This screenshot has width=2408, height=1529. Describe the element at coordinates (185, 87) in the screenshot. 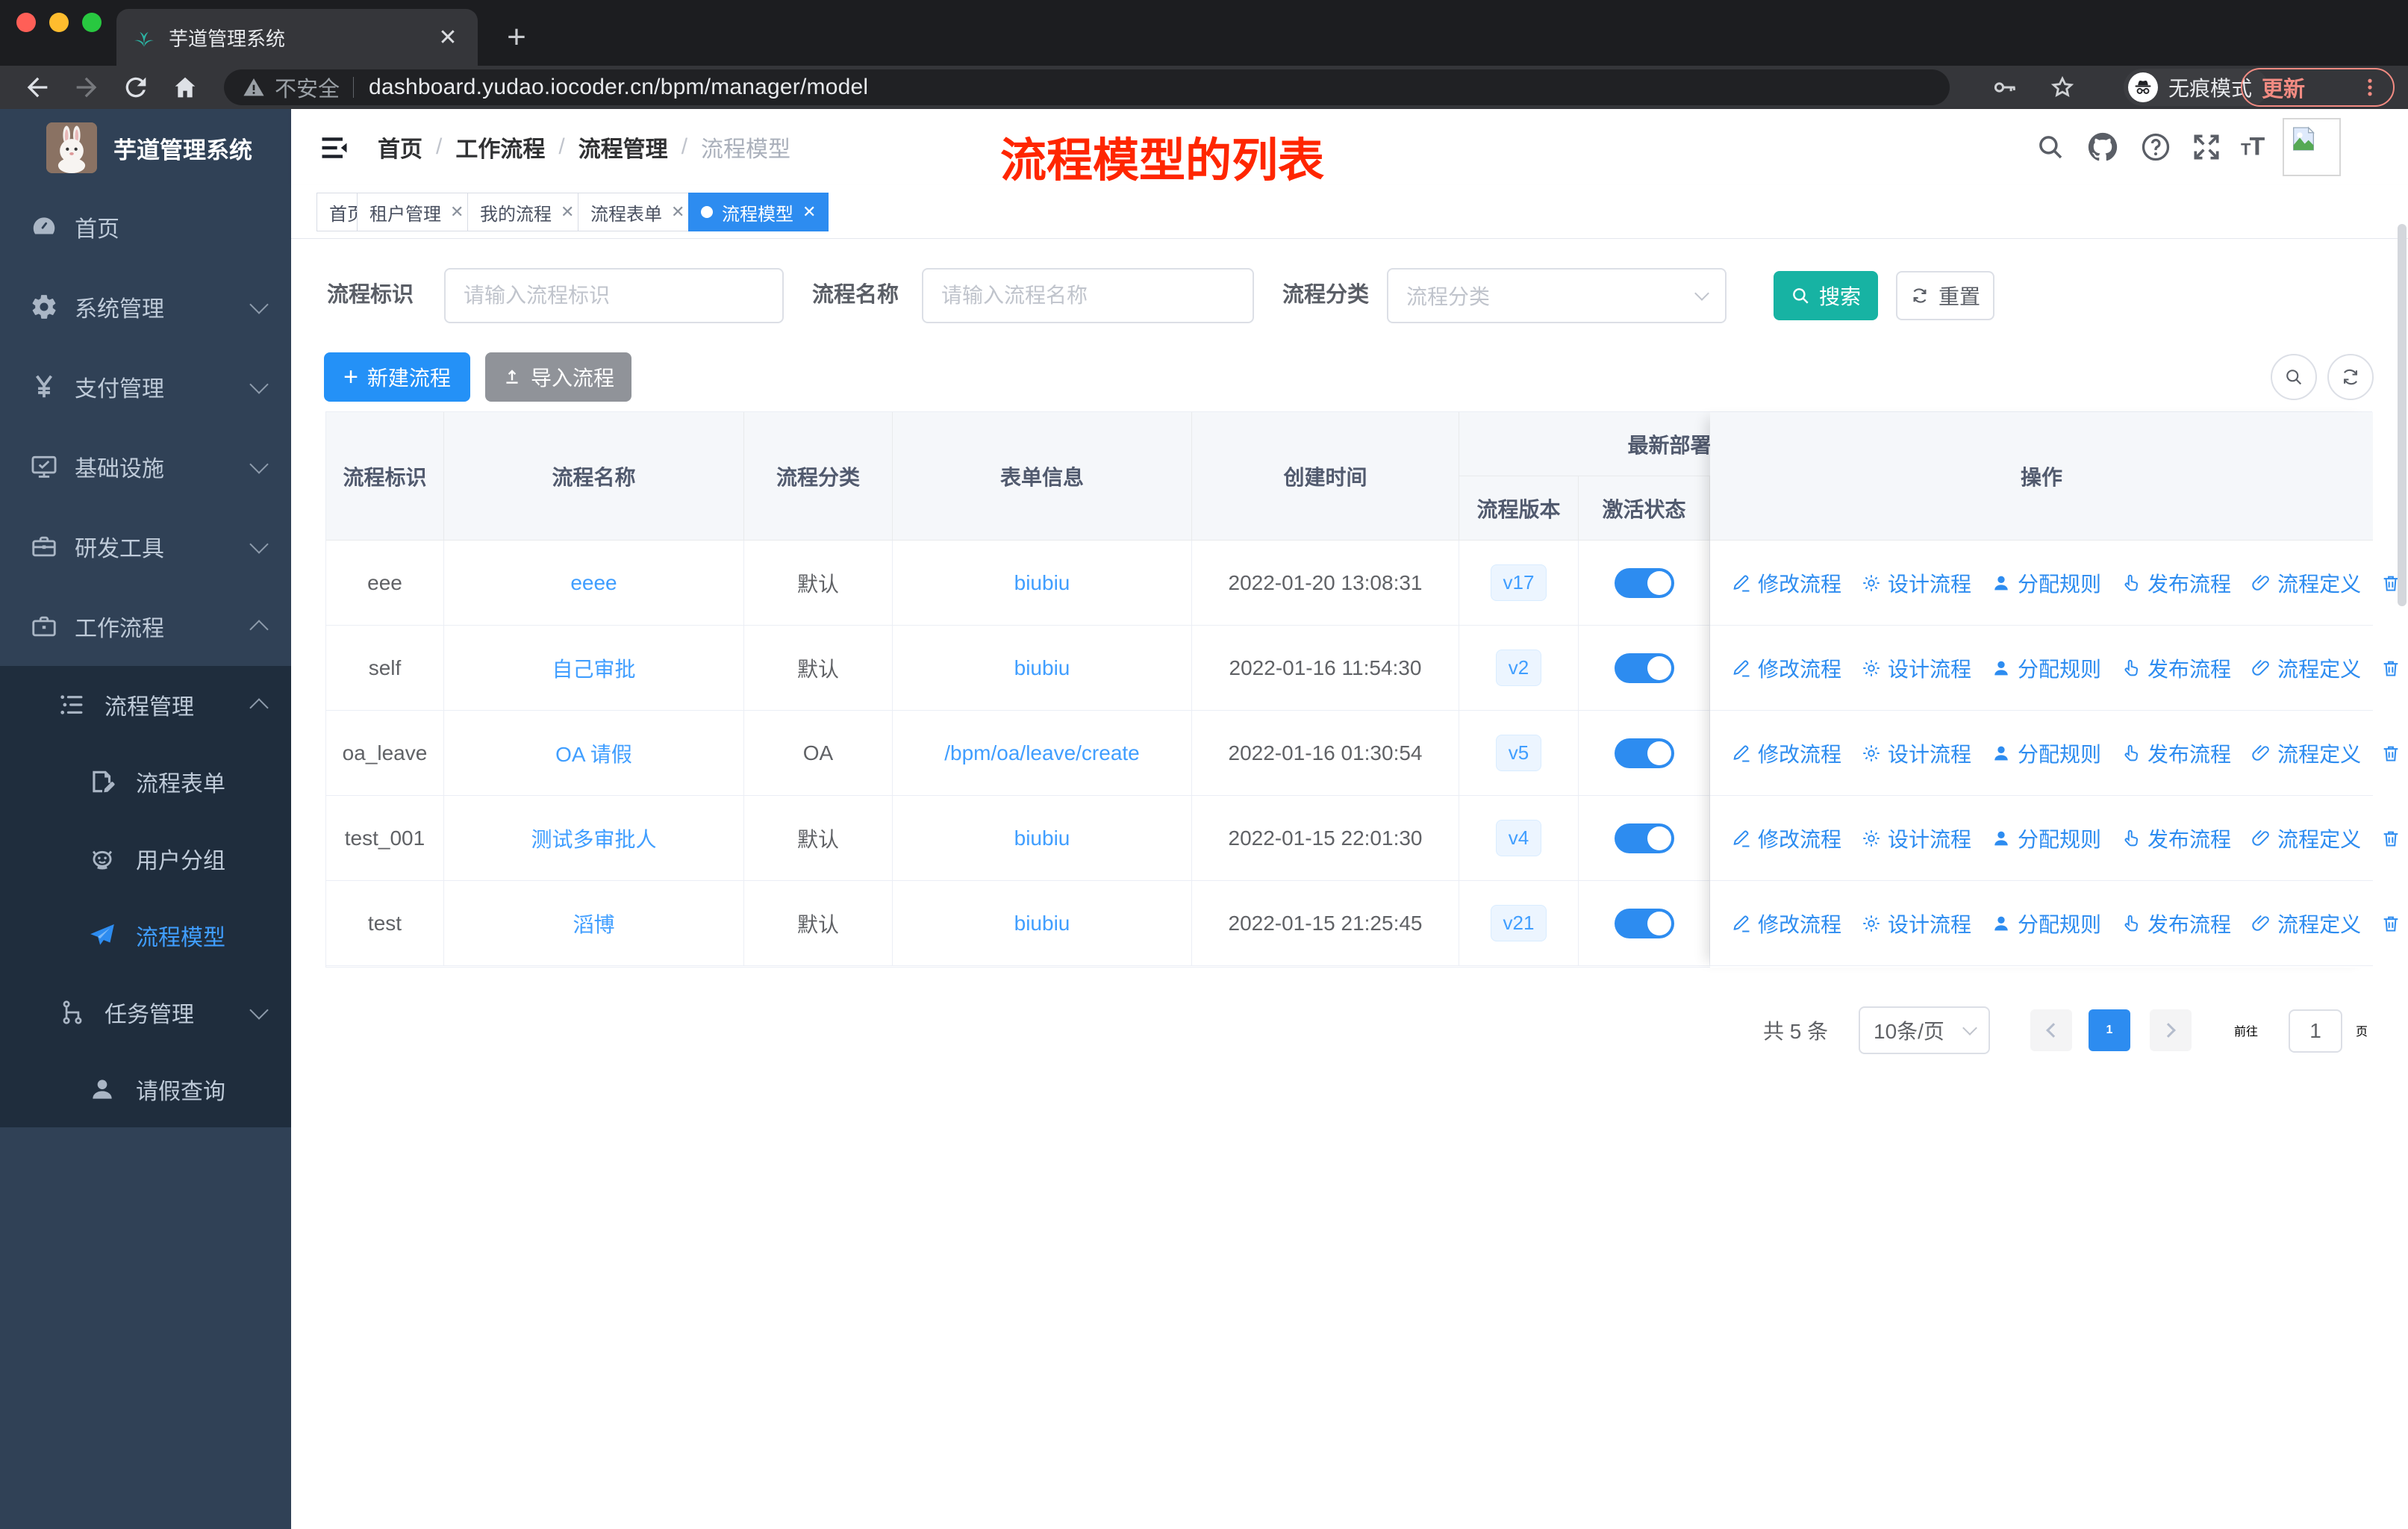

I see `home-icon` at that location.